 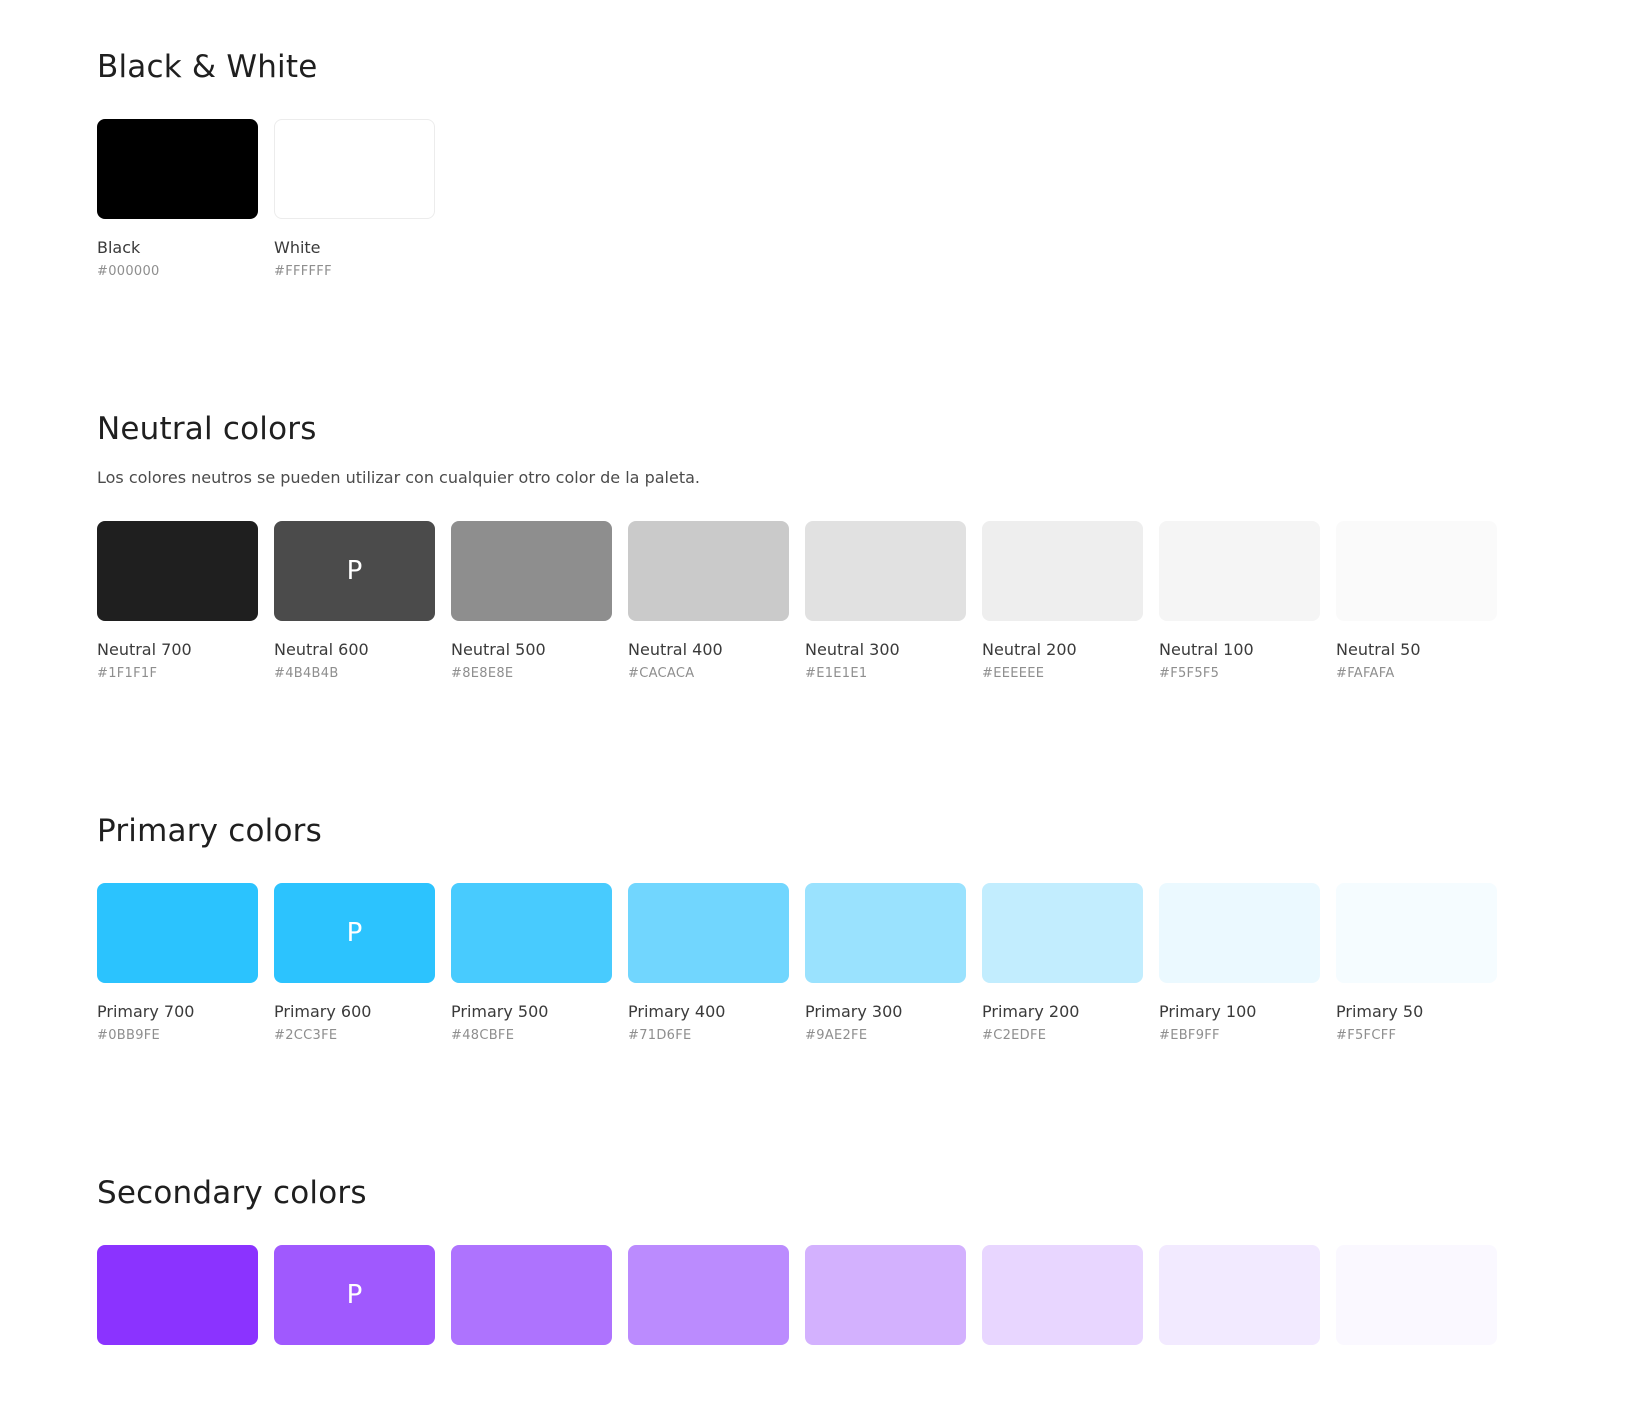 What do you see at coordinates (306, 1035) in the screenshot?
I see `swatch-hex: #2CC3FE` at bounding box center [306, 1035].